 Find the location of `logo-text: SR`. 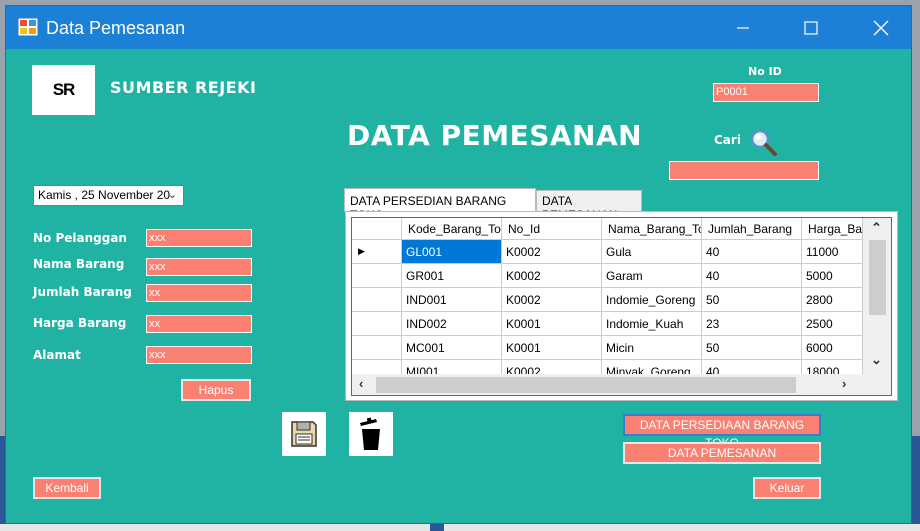

logo-text: SR is located at coordinates (64, 89).